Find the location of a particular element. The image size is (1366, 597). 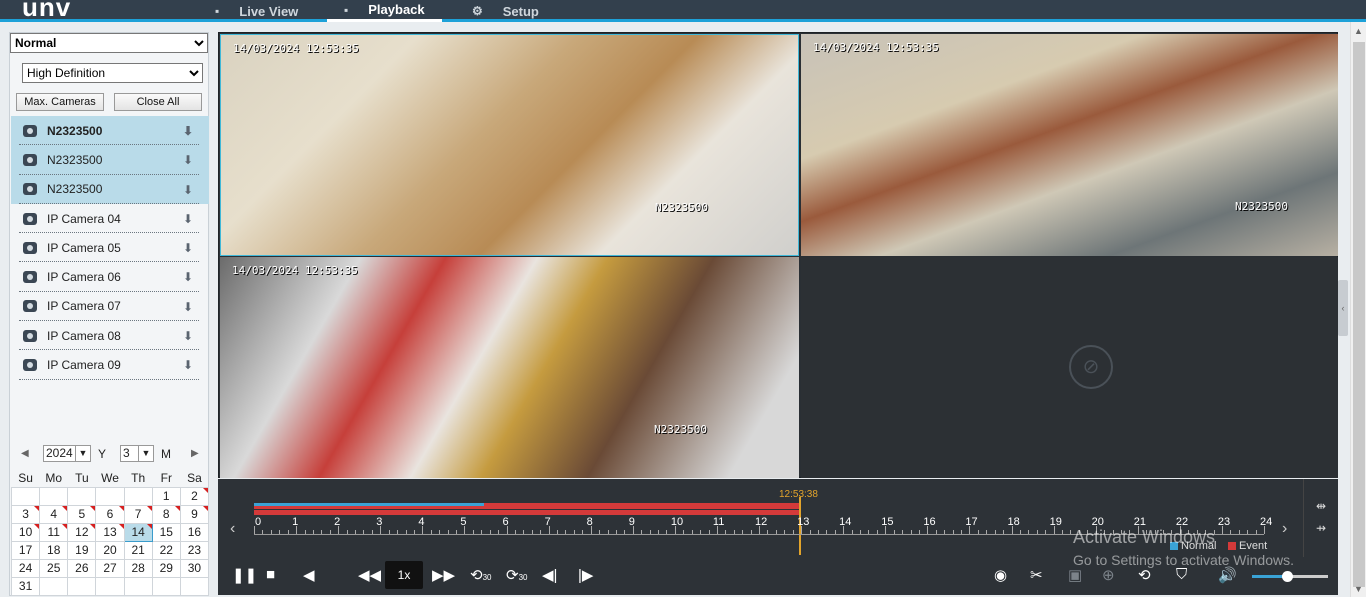

skip-forward-icon: ⟳30 is located at coordinates (516, 575).